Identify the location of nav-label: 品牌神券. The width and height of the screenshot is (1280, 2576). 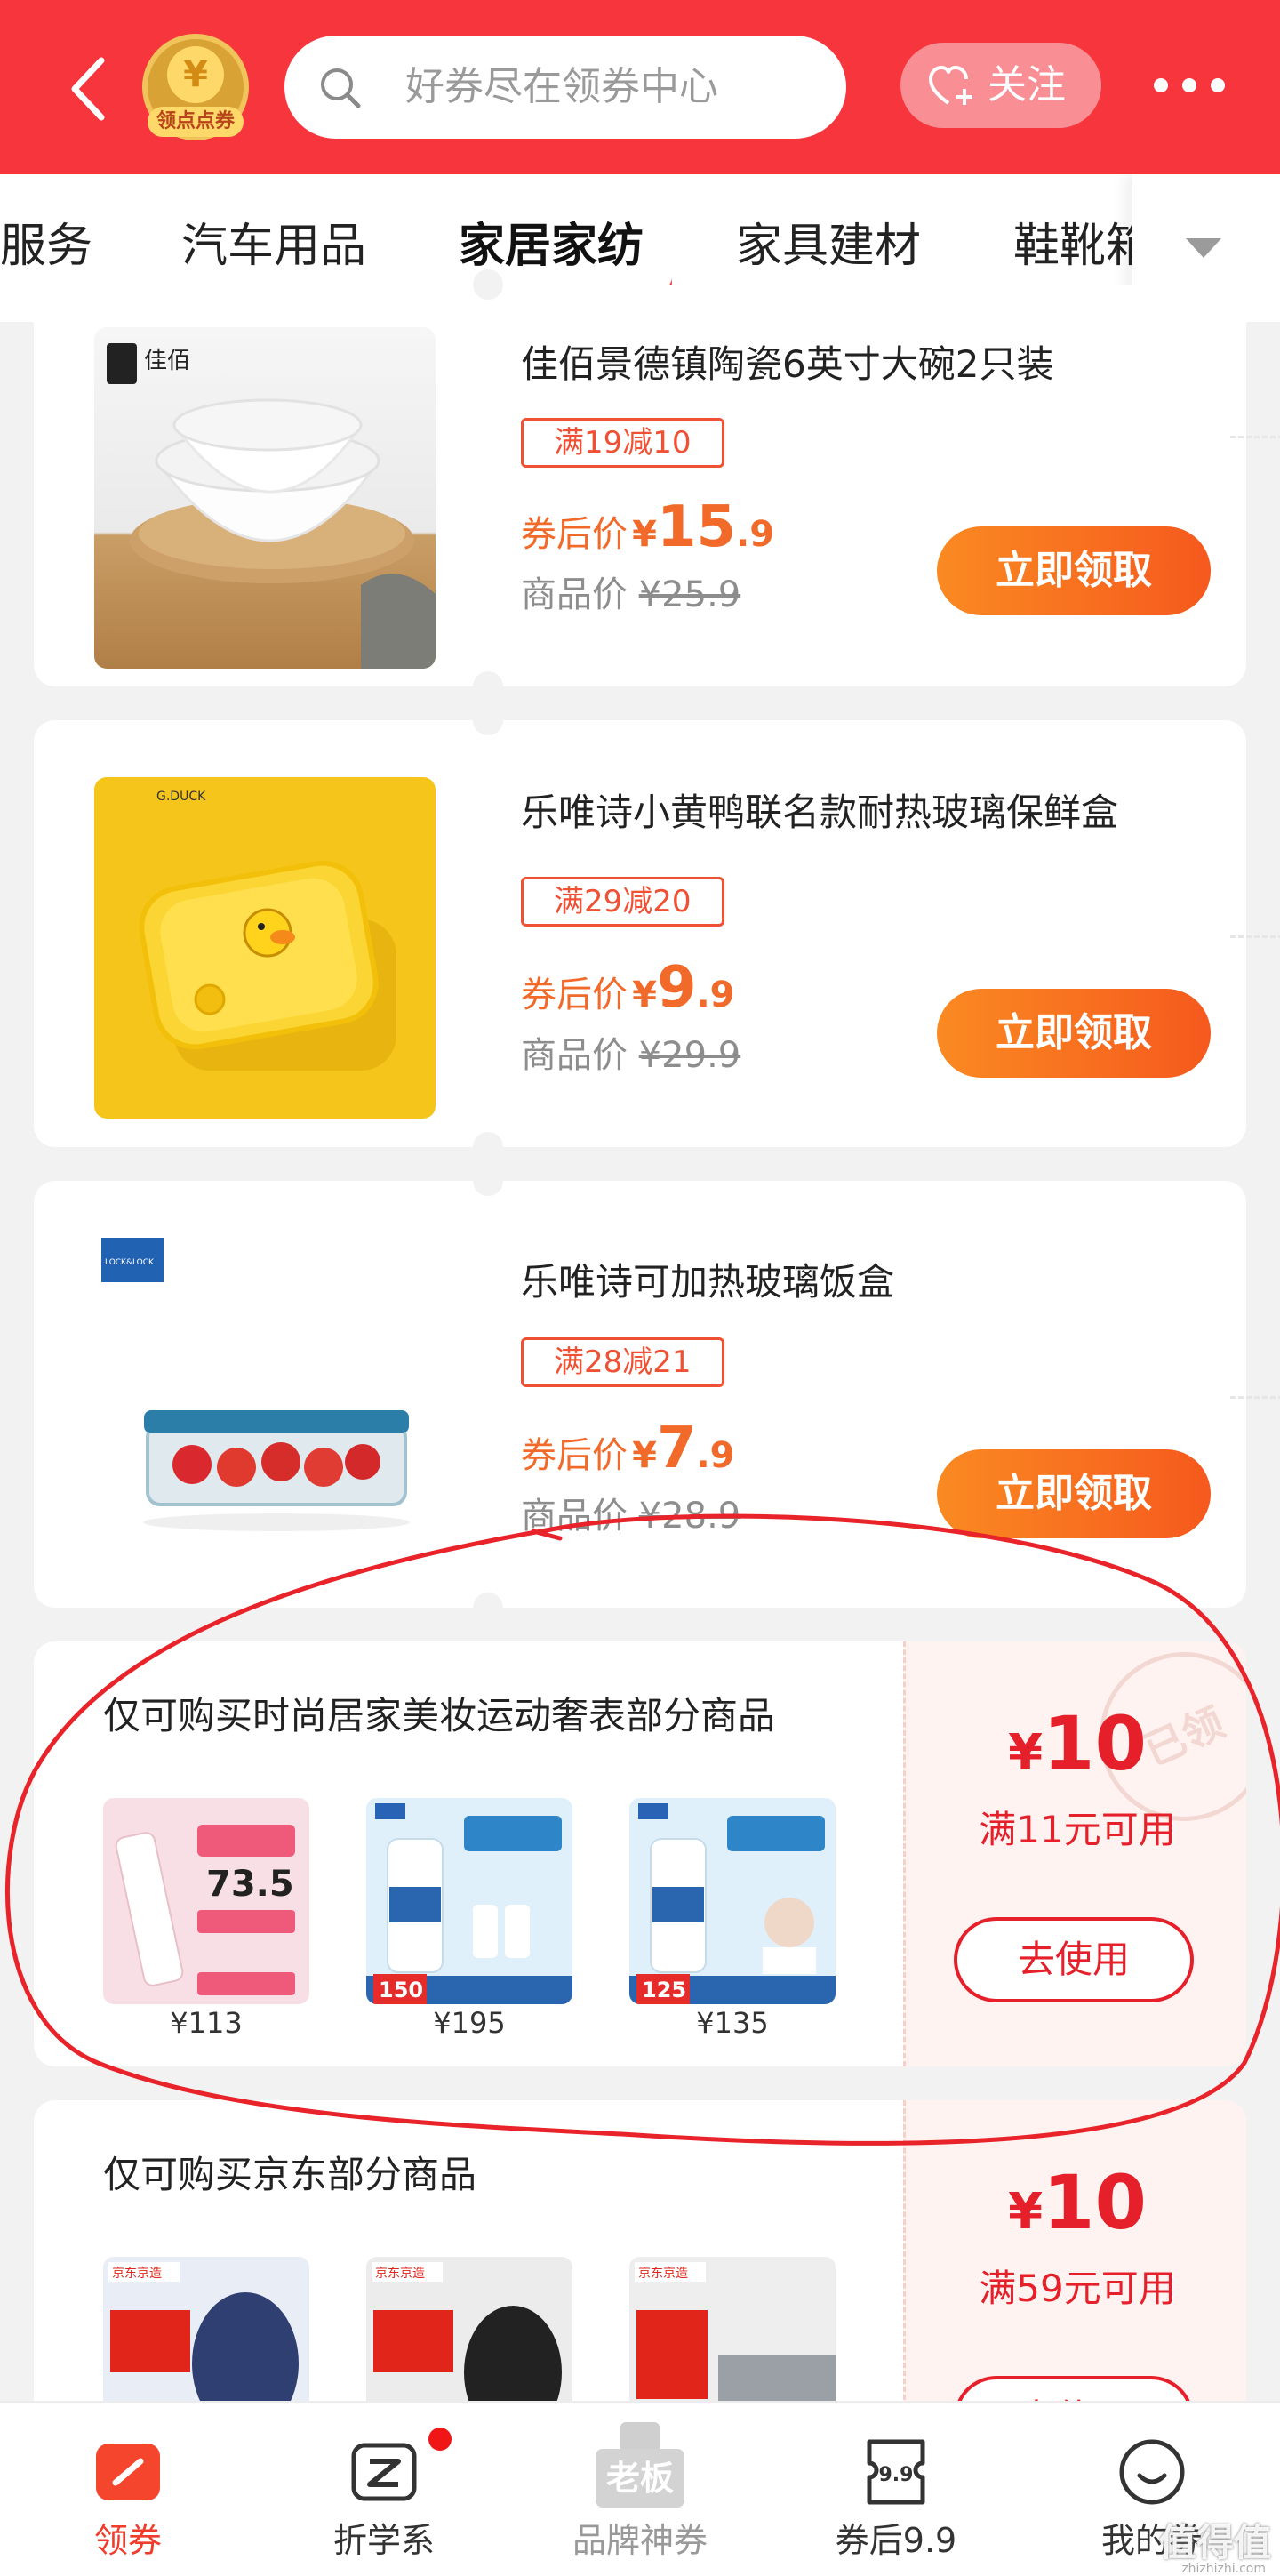
(640, 2540).